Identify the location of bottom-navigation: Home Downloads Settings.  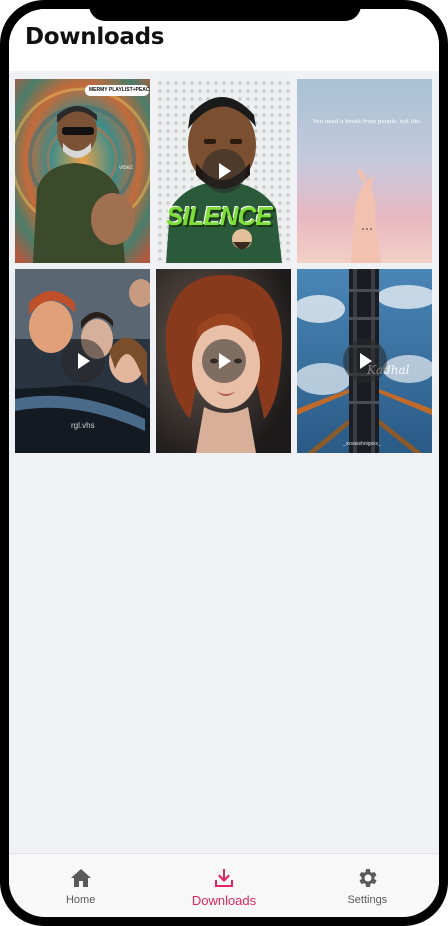
(224, 885).